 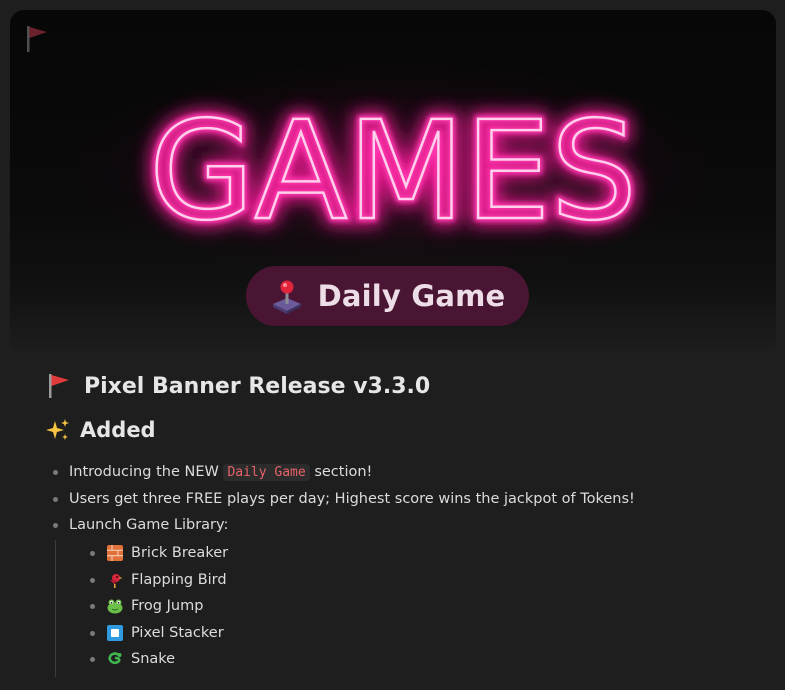 What do you see at coordinates (180, 553) in the screenshot?
I see `game-label: Brick Breaker` at bounding box center [180, 553].